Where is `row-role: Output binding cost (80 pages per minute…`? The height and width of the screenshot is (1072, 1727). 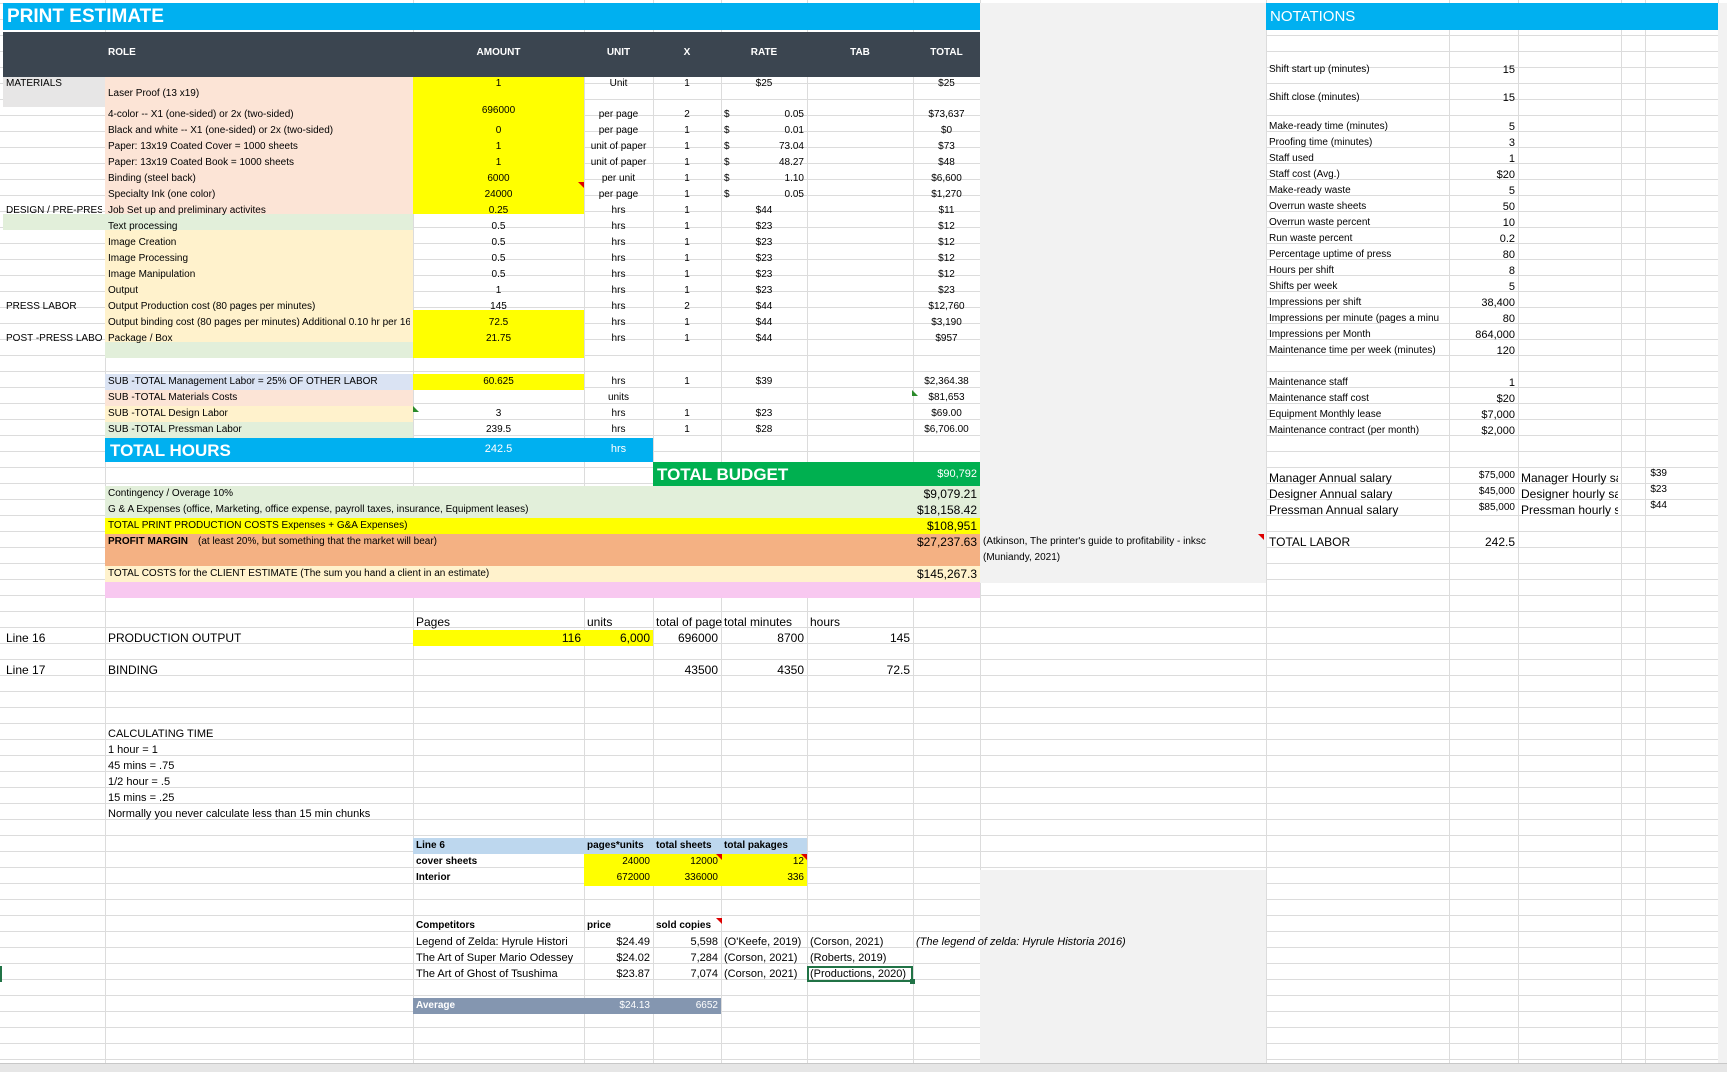
row-role: Output binding cost (80 pages per minute… is located at coordinates (259, 323).